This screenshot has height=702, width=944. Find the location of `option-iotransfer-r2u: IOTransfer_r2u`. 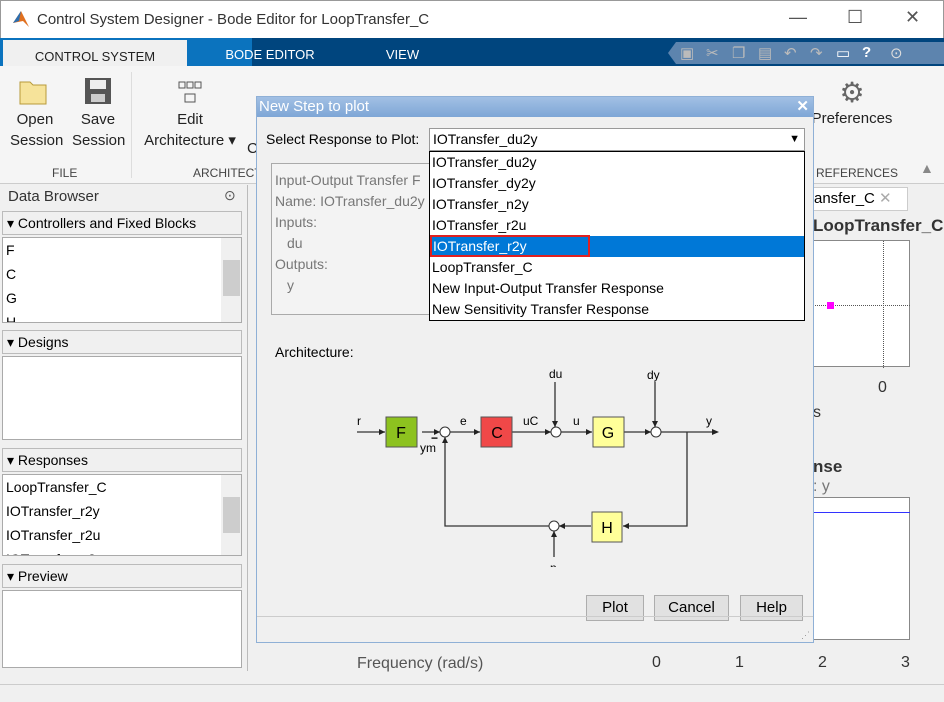

option-iotransfer-r2u: IOTransfer_r2u is located at coordinates (617, 225).